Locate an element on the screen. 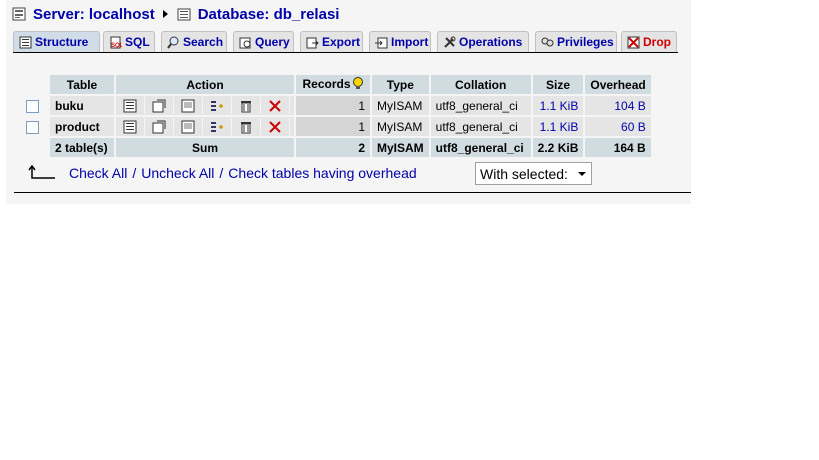 The image size is (819, 460). column-header-overhead: Overhead is located at coordinates (618, 84).